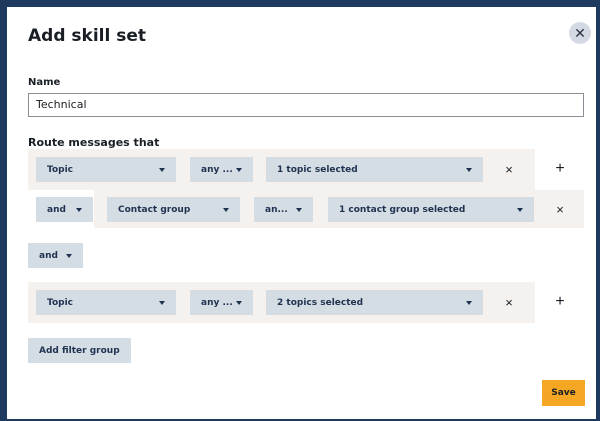 The width and height of the screenshot is (600, 421). What do you see at coordinates (48, 255) in the screenshot?
I see `group-conjunction-label: and` at bounding box center [48, 255].